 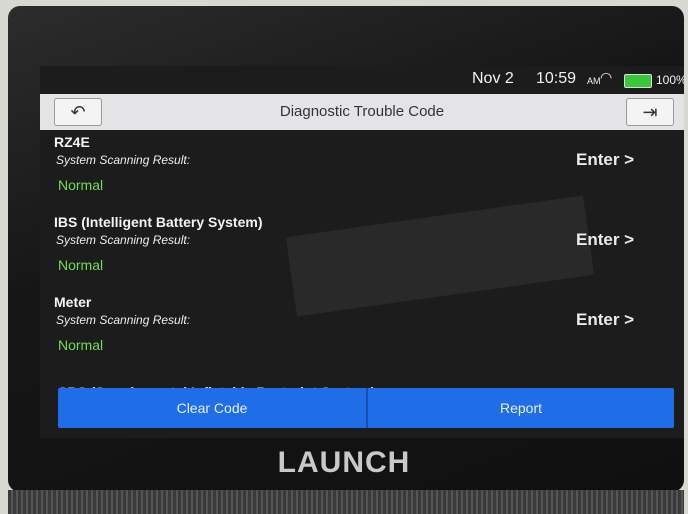 What do you see at coordinates (73, 302) in the screenshot?
I see `system-name: Meter` at bounding box center [73, 302].